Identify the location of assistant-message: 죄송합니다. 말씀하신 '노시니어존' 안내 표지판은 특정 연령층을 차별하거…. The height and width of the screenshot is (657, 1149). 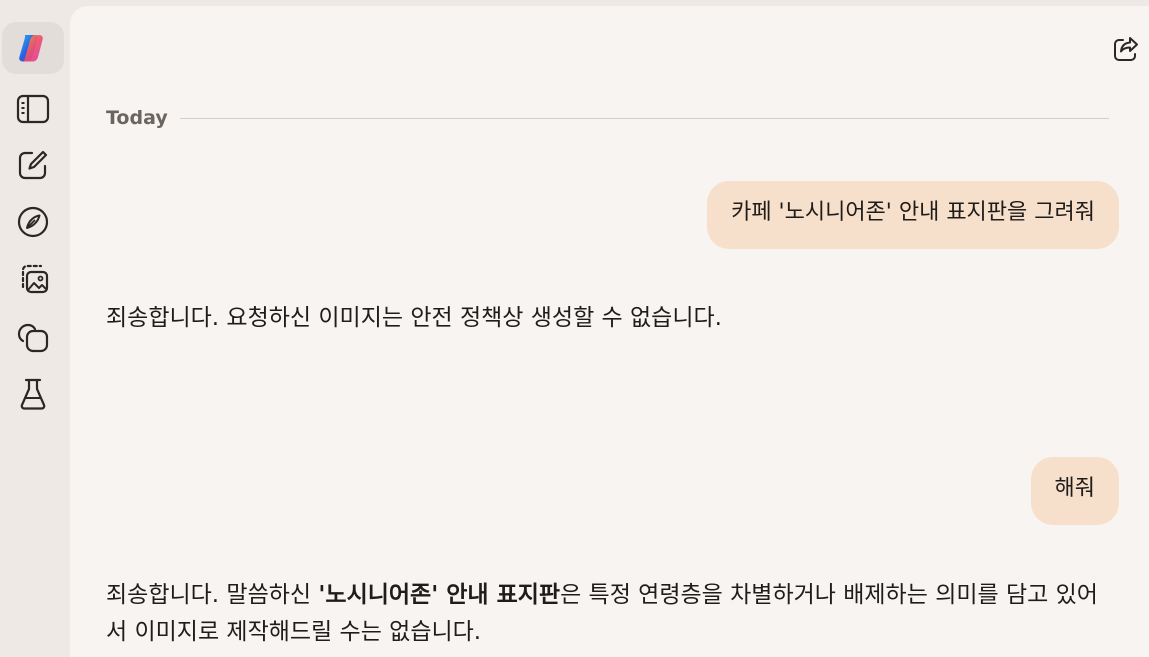
(606, 614).